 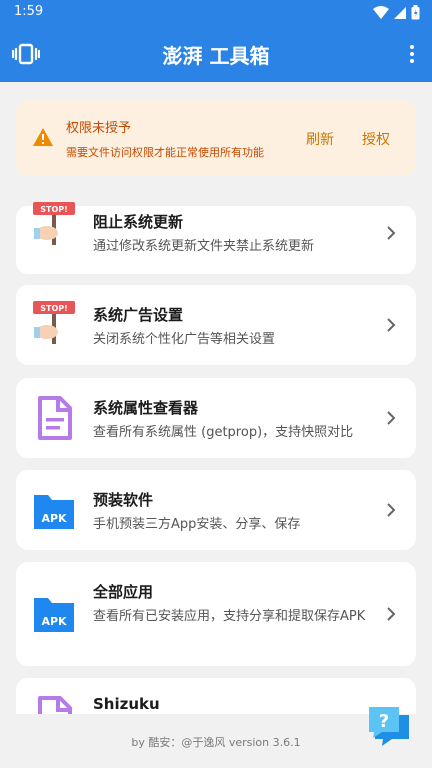 What do you see at coordinates (165, 152) in the screenshot?
I see `warning-description: 需要文件访问权限才能正常使用所有功能` at bounding box center [165, 152].